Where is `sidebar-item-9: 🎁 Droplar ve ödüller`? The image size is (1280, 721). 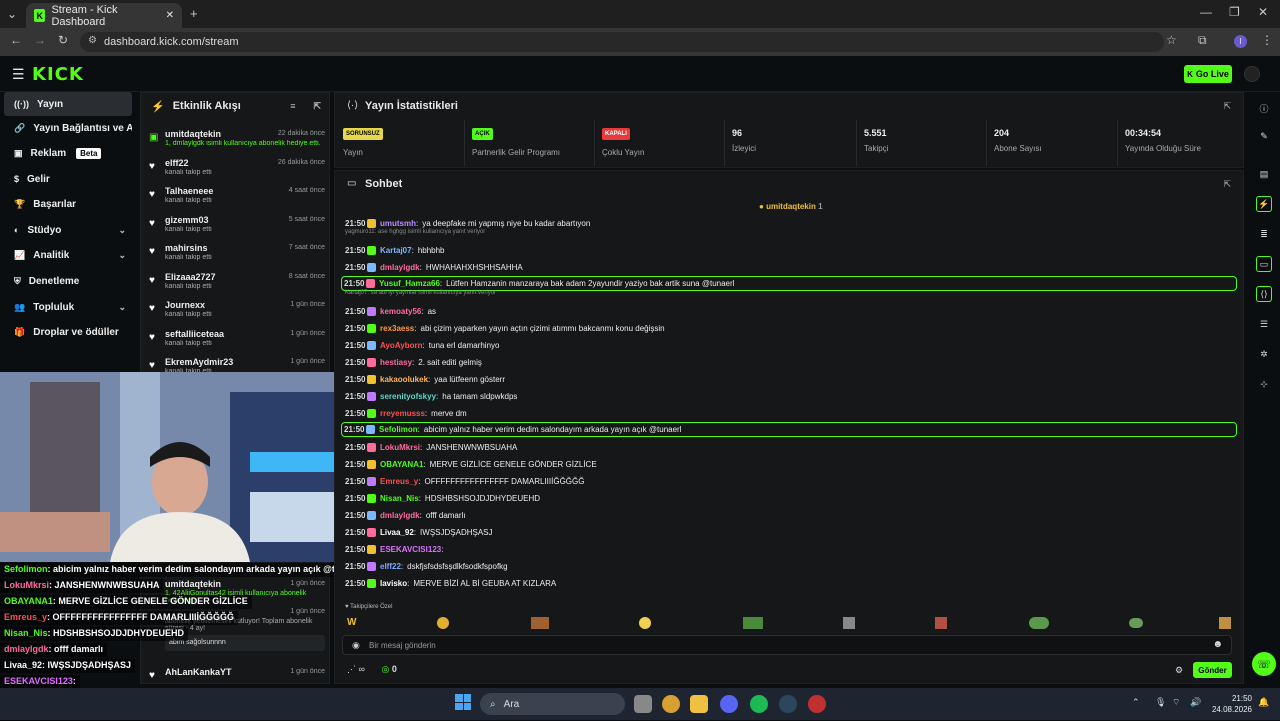
sidebar-item-9: 🎁 Droplar ve ödüller is located at coordinates (68, 332).